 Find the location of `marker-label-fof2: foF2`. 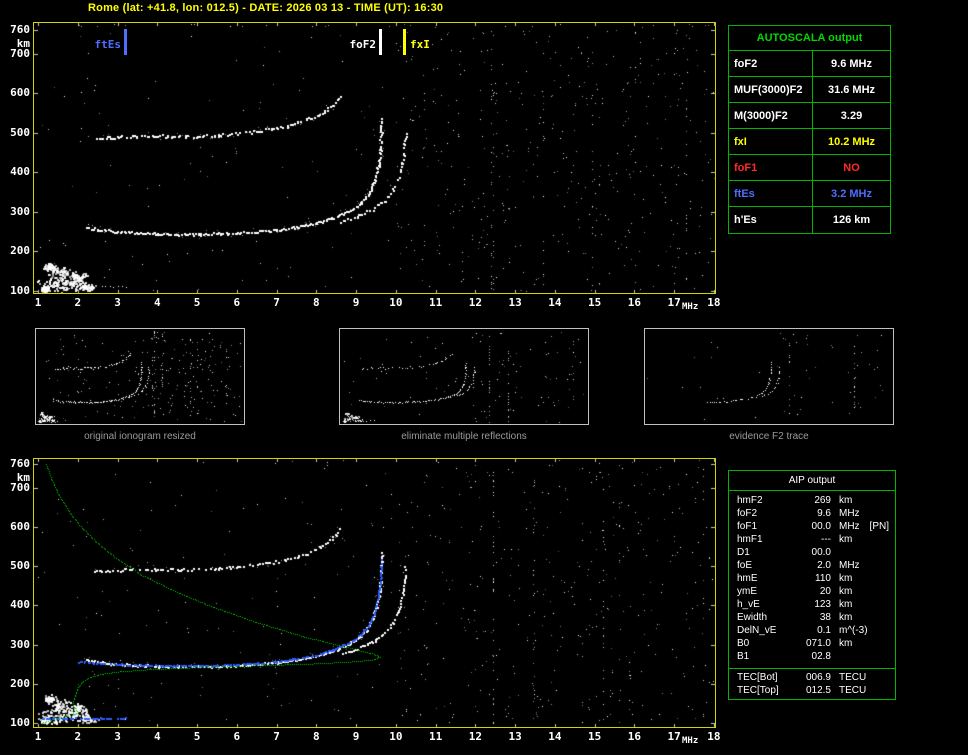

marker-label-fof2: foF2 is located at coordinates (363, 44).